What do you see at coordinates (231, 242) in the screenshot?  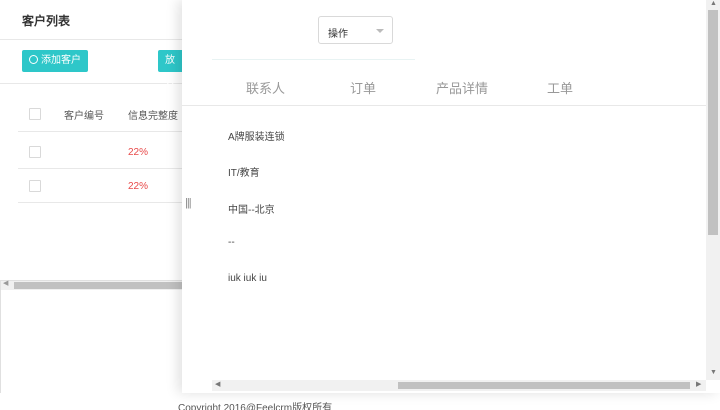 I see `field-empty: --` at bounding box center [231, 242].